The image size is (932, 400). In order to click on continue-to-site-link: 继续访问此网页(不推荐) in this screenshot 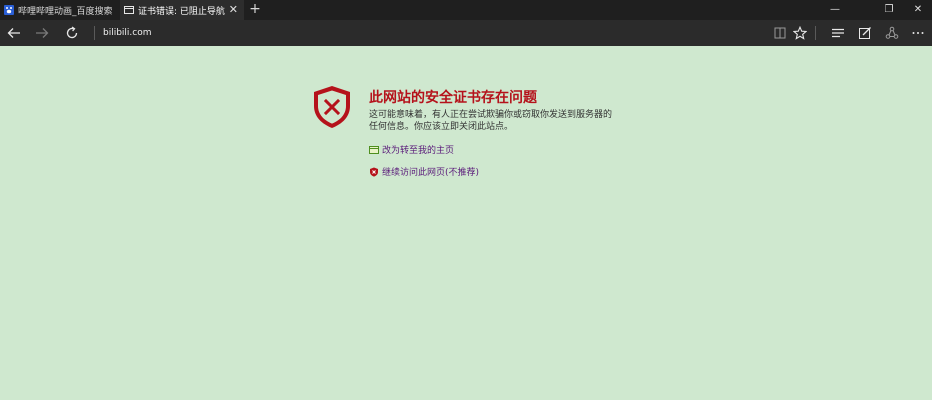, I will do `click(424, 171)`.